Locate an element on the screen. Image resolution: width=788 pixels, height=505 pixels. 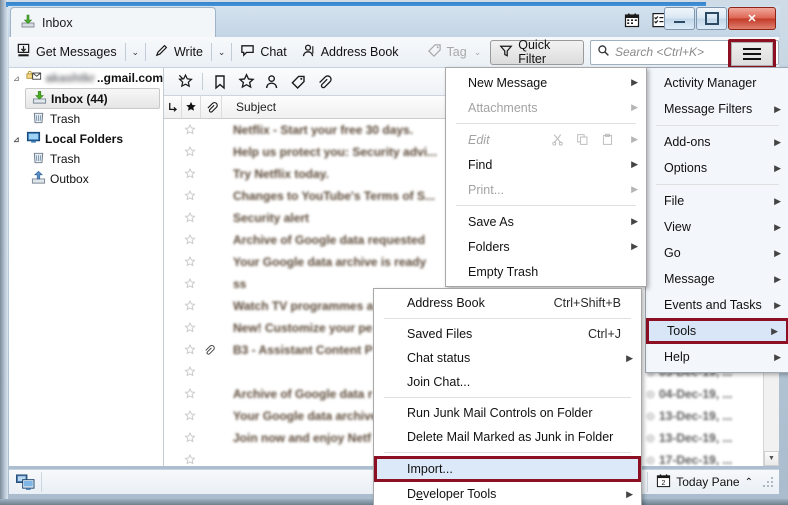
menu-item-label: Go is located at coordinates (672, 253).